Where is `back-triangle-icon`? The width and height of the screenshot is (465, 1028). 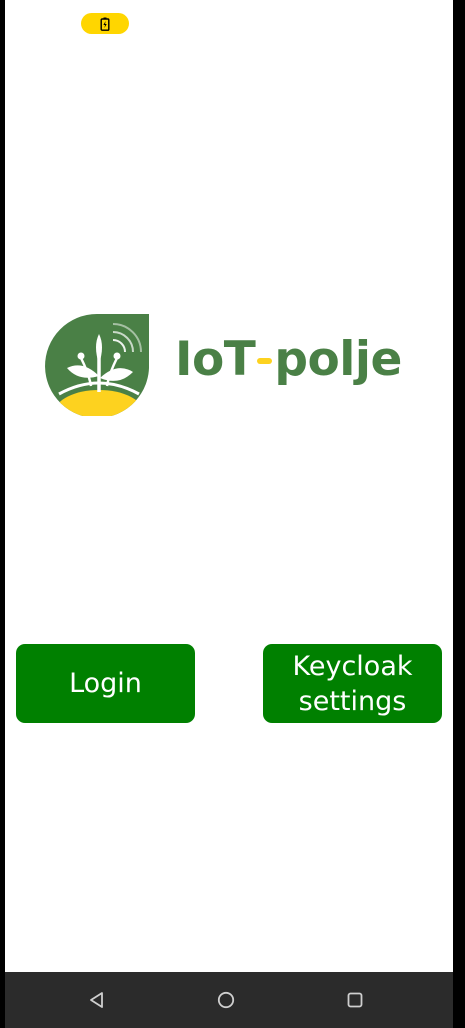
back-triangle-icon is located at coordinates (97, 1000).